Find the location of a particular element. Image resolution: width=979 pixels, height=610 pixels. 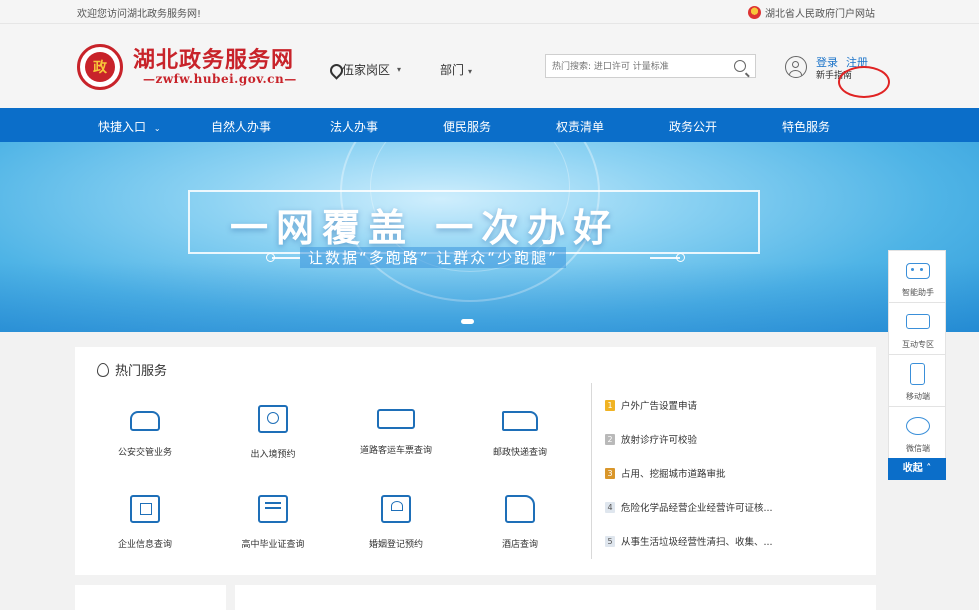

nav-item-responsibility-list: 权责清单 is located at coordinates (580, 126).